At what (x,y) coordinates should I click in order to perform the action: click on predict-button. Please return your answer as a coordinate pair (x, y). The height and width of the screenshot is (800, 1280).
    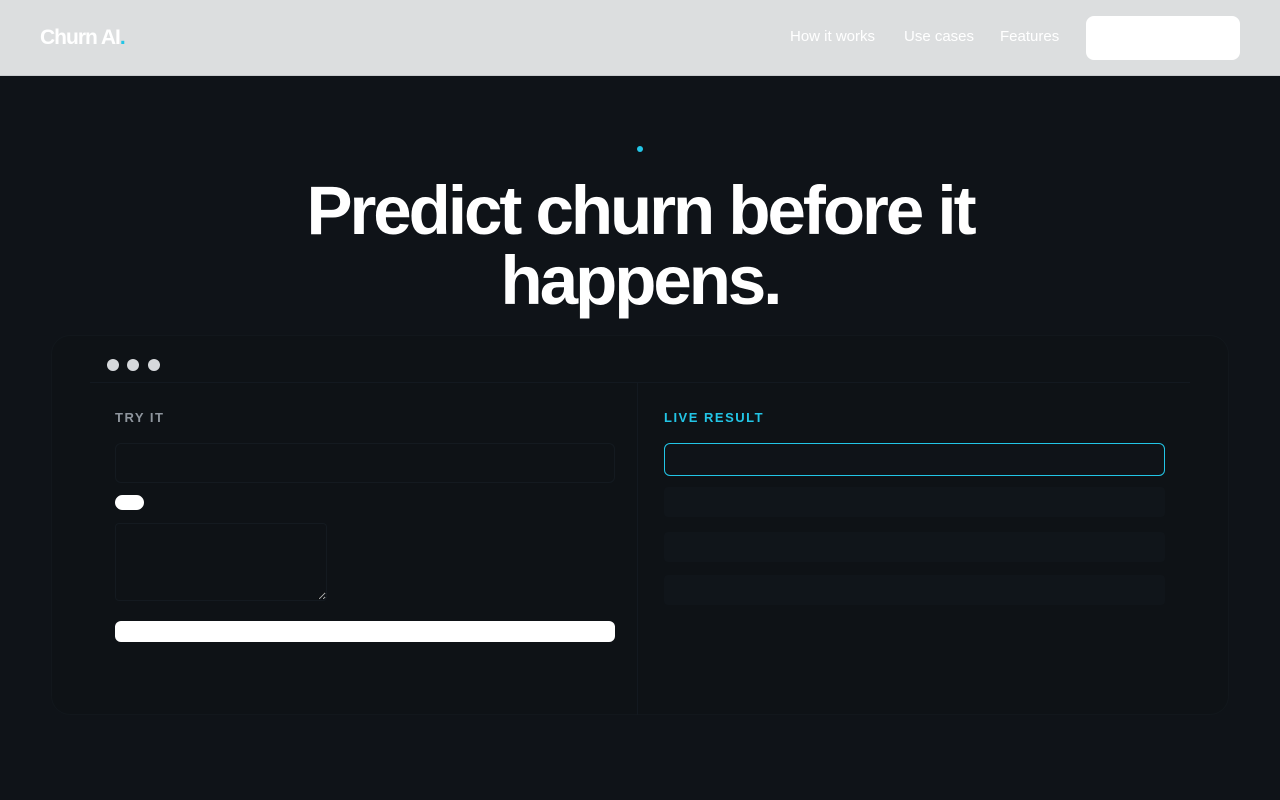
    Looking at the image, I should click on (365, 631).